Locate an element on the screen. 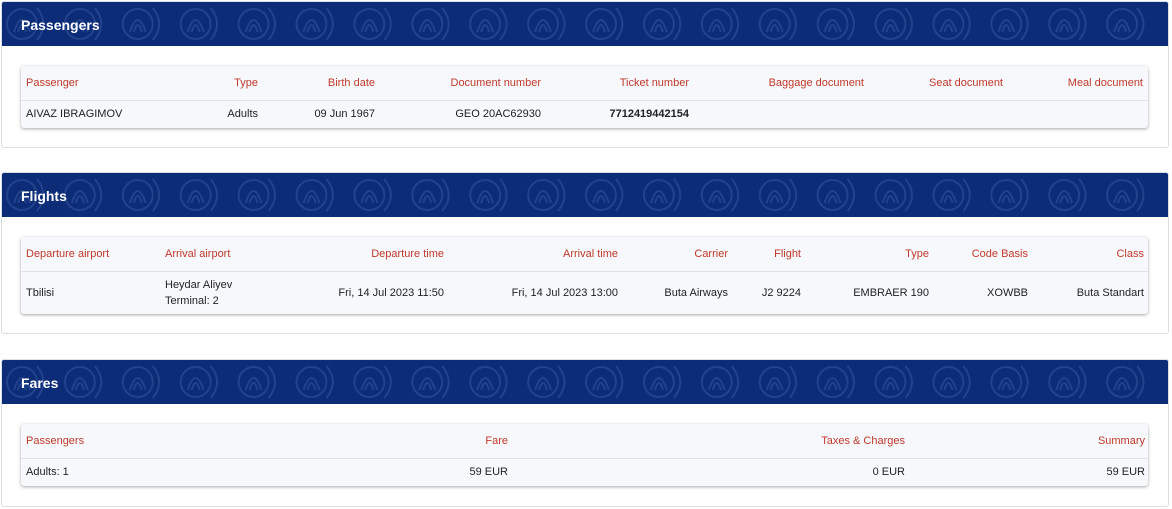  col-header-document-number: Document number is located at coordinates (463, 83).